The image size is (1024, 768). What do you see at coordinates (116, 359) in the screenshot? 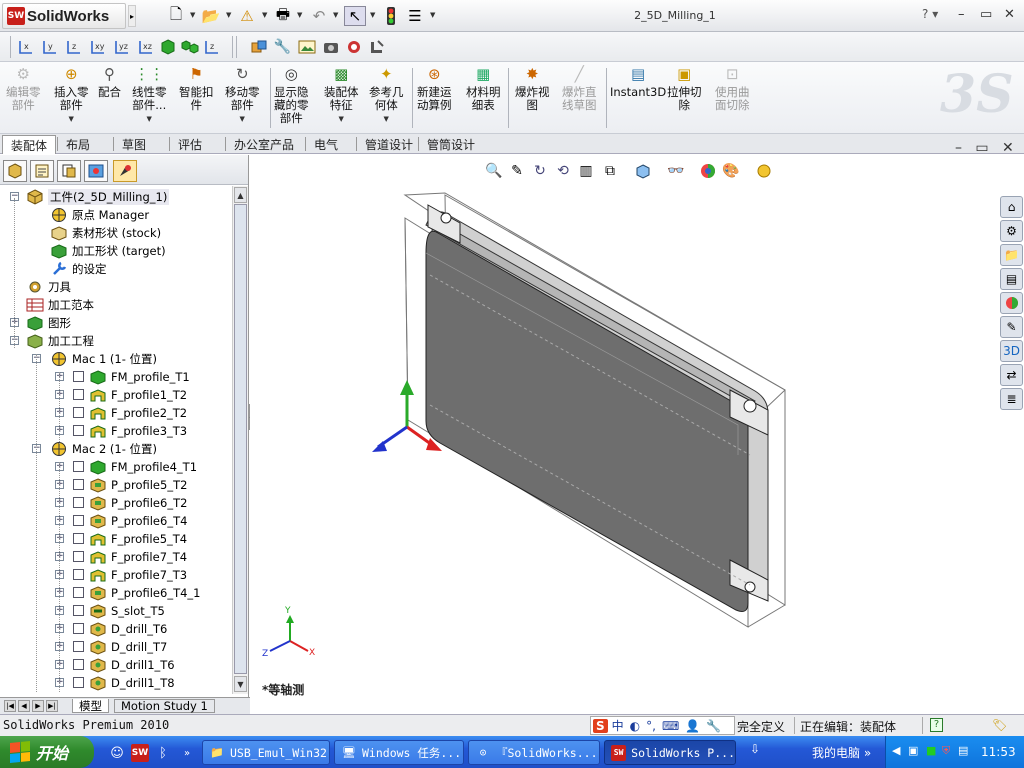
I see `tree-item: − Mac 1 (1- 位置)` at bounding box center [116, 359].